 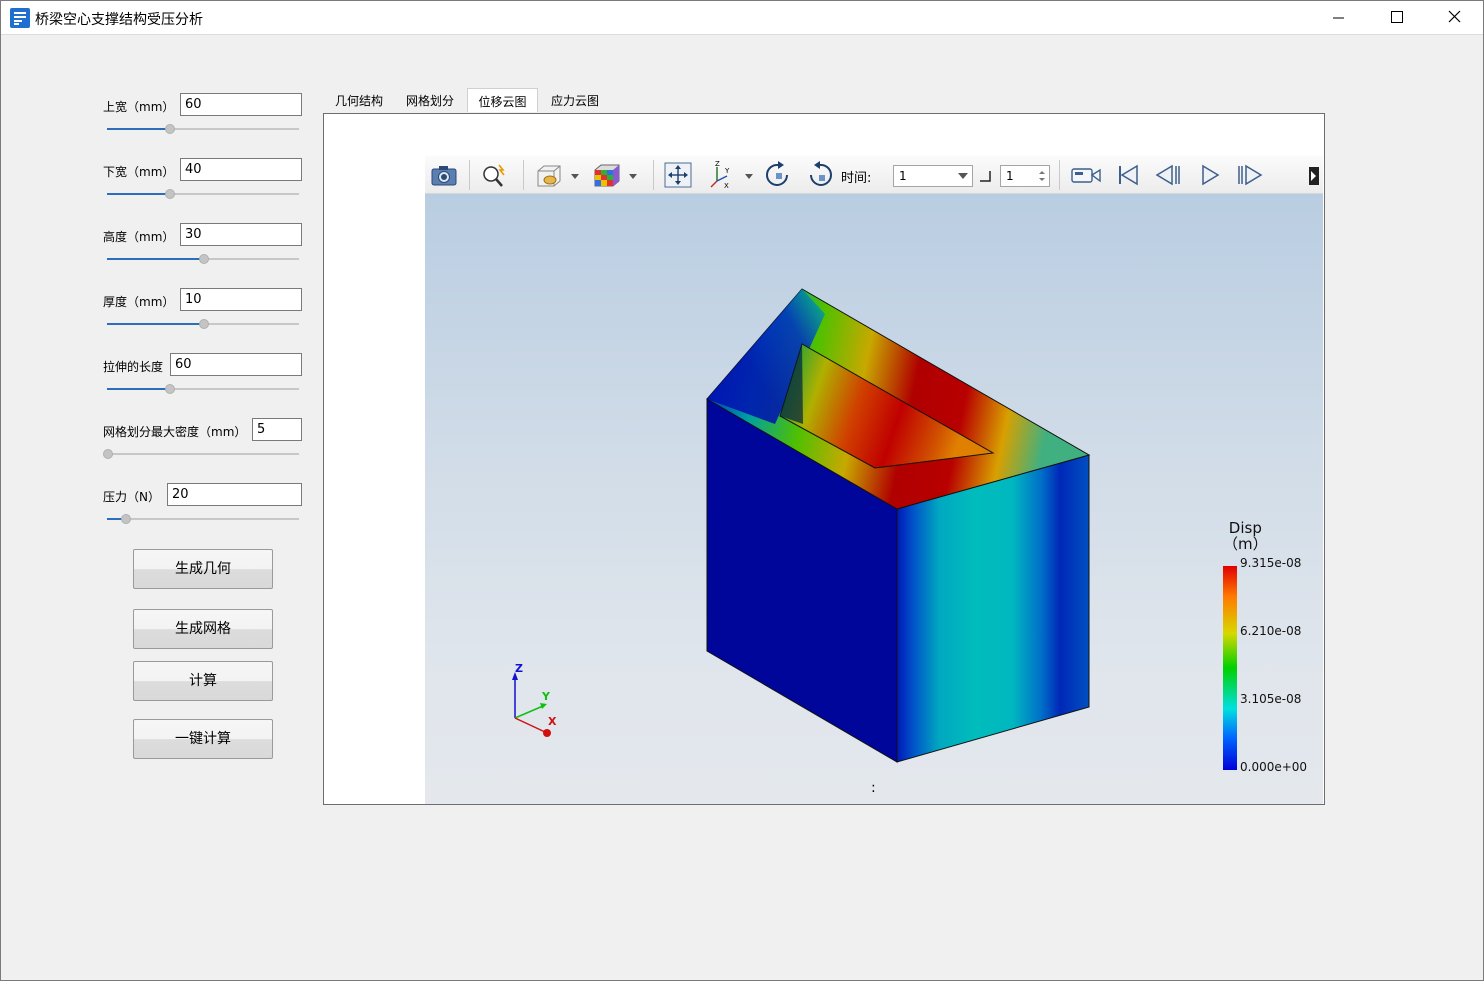 What do you see at coordinates (359, 100) in the screenshot?
I see `tab-geometry: 几何结构` at bounding box center [359, 100].